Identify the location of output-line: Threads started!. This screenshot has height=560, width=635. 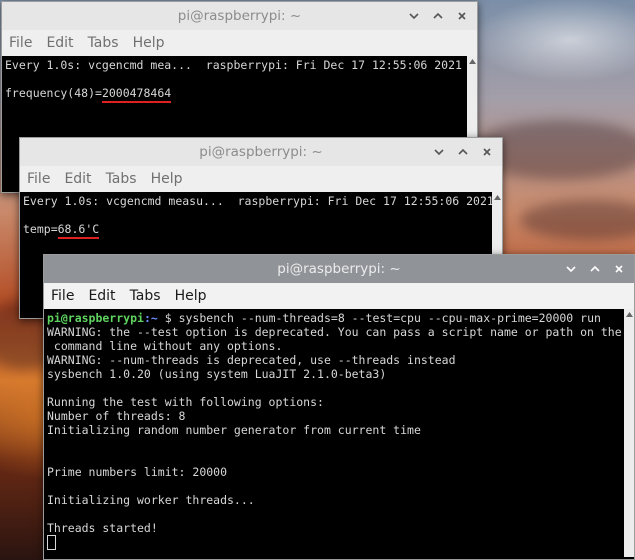
(102, 528).